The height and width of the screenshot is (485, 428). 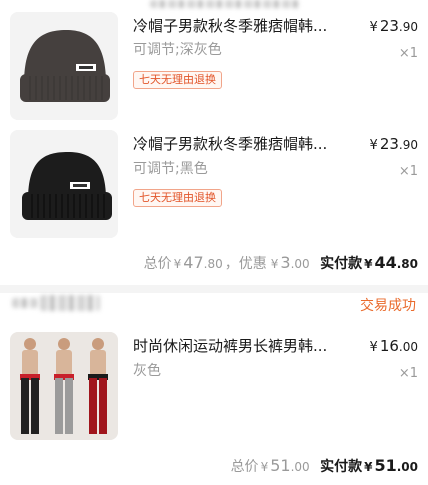 I want to click on product-spec: 可调节;深灰色, so click(x=177, y=50).